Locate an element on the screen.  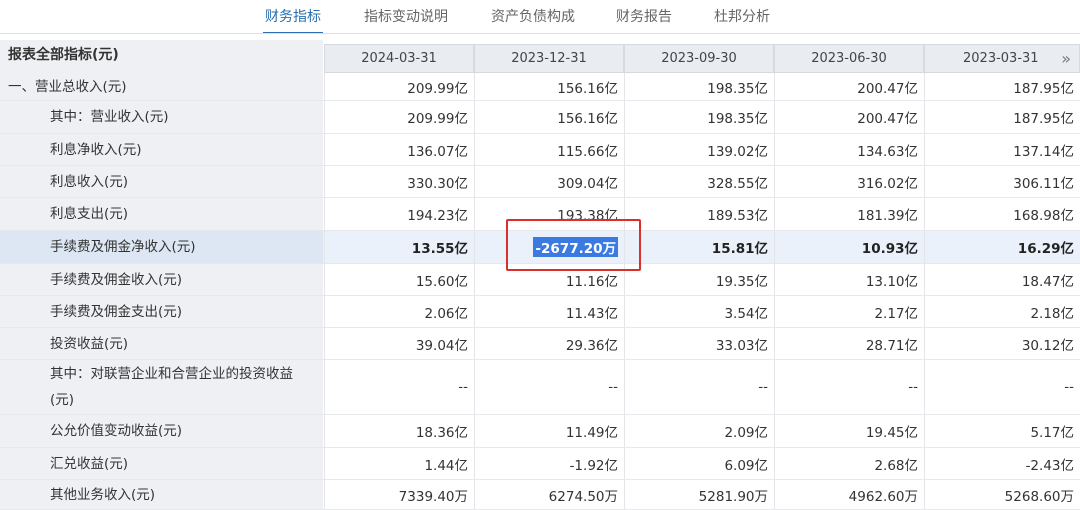
cell-value: 18.36亿 is located at coordinates (441, 433).